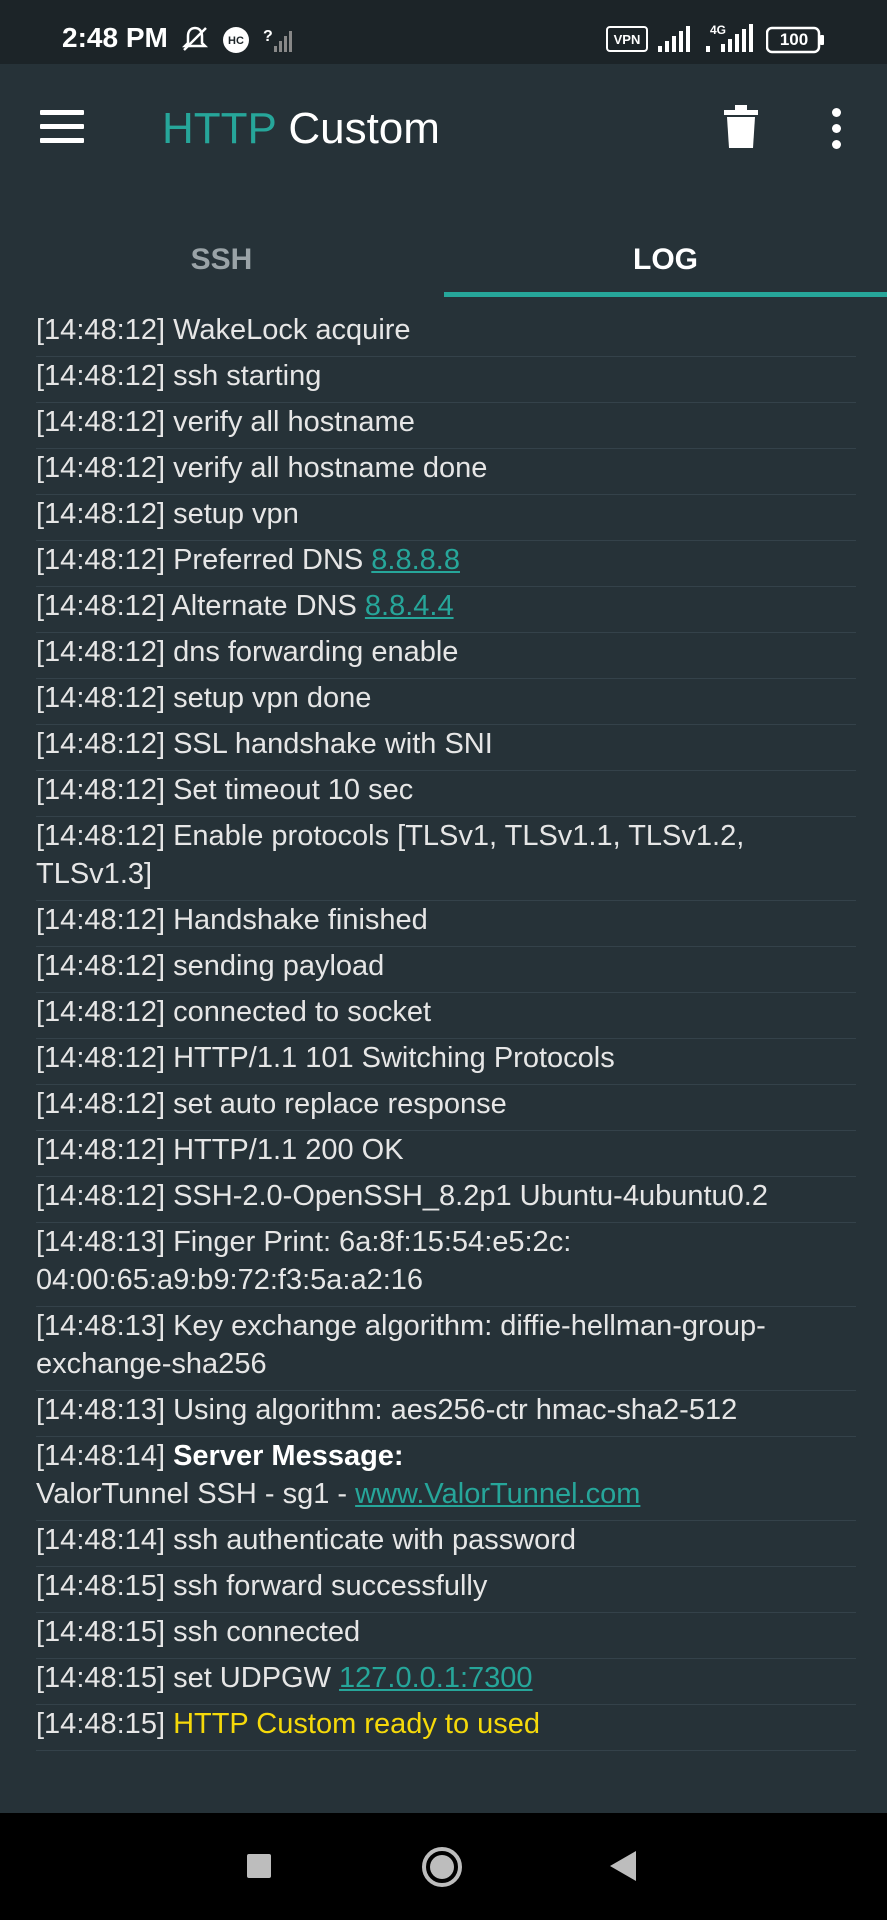  What do you see at coordinates (357, 1724) in the screenshot?
I see `log-ready-message: HTTP Custom ready to used` at bounding box center [357, 1724].